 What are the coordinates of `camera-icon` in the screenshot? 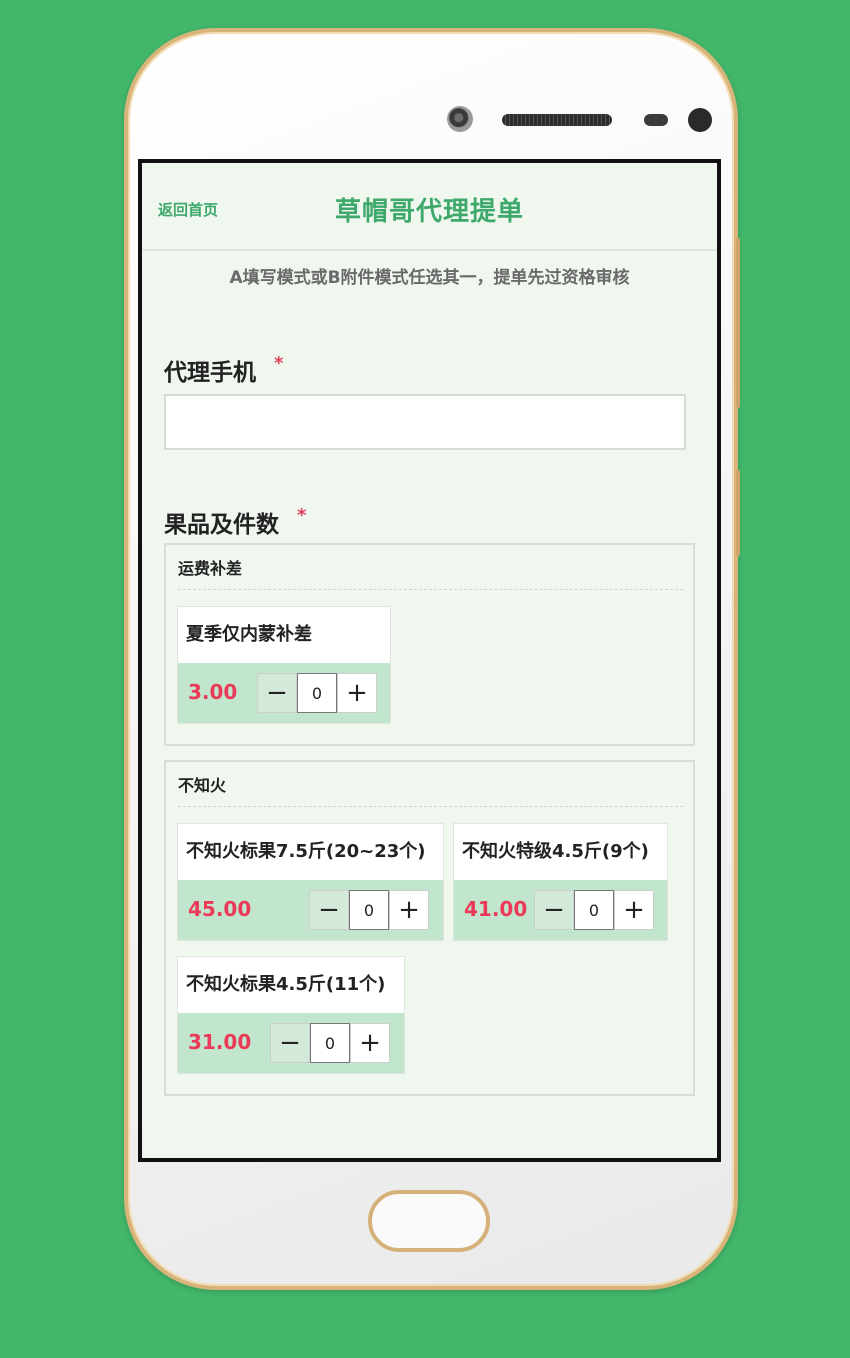 It's located at (460, 119).